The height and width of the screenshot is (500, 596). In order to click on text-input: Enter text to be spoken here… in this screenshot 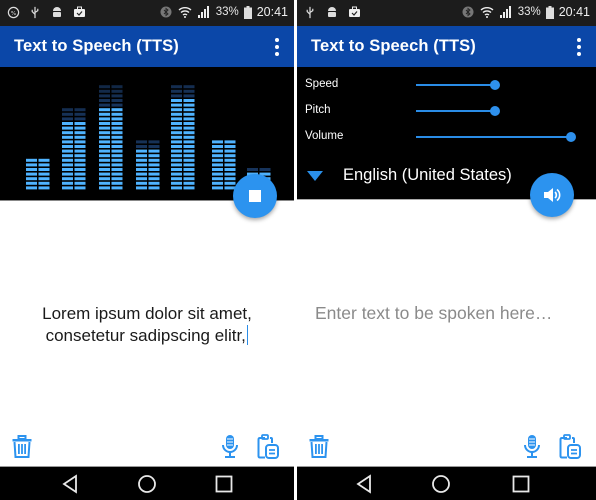, I will do `click(446, 313)`.